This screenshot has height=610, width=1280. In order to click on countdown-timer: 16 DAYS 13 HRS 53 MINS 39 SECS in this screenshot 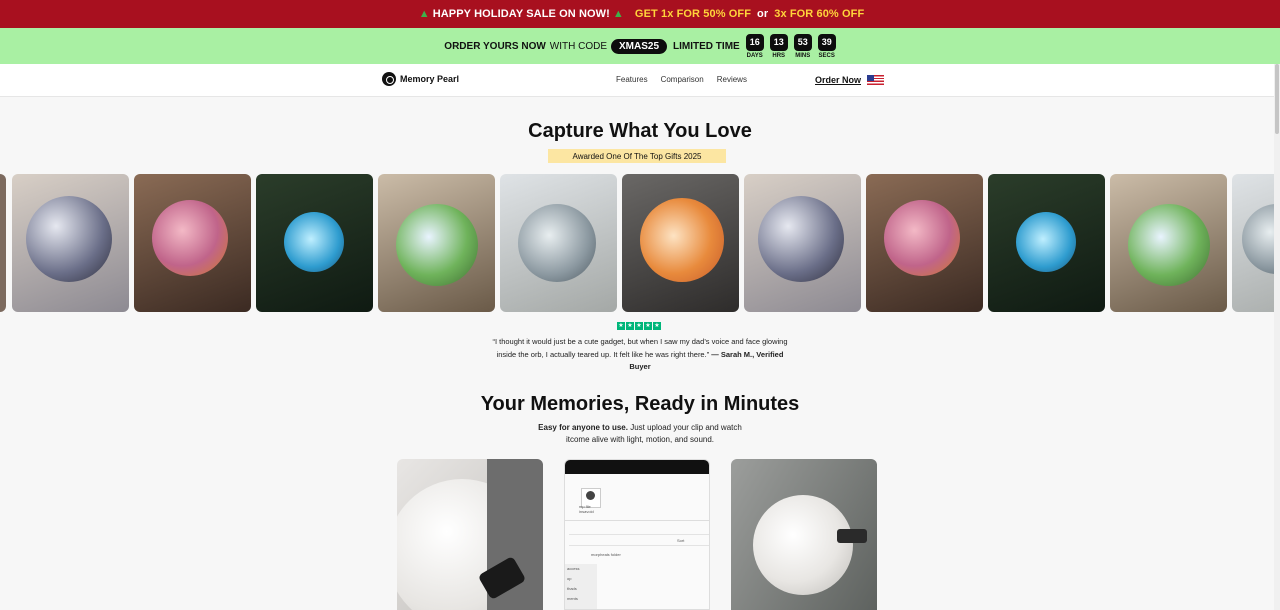, I will do `click(790, 46)`.